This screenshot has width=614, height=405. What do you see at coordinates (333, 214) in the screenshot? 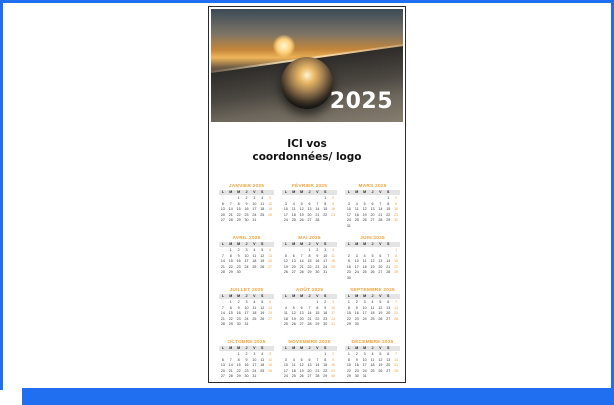
I see `day-cell: 23` at bounding box center [333, 214].